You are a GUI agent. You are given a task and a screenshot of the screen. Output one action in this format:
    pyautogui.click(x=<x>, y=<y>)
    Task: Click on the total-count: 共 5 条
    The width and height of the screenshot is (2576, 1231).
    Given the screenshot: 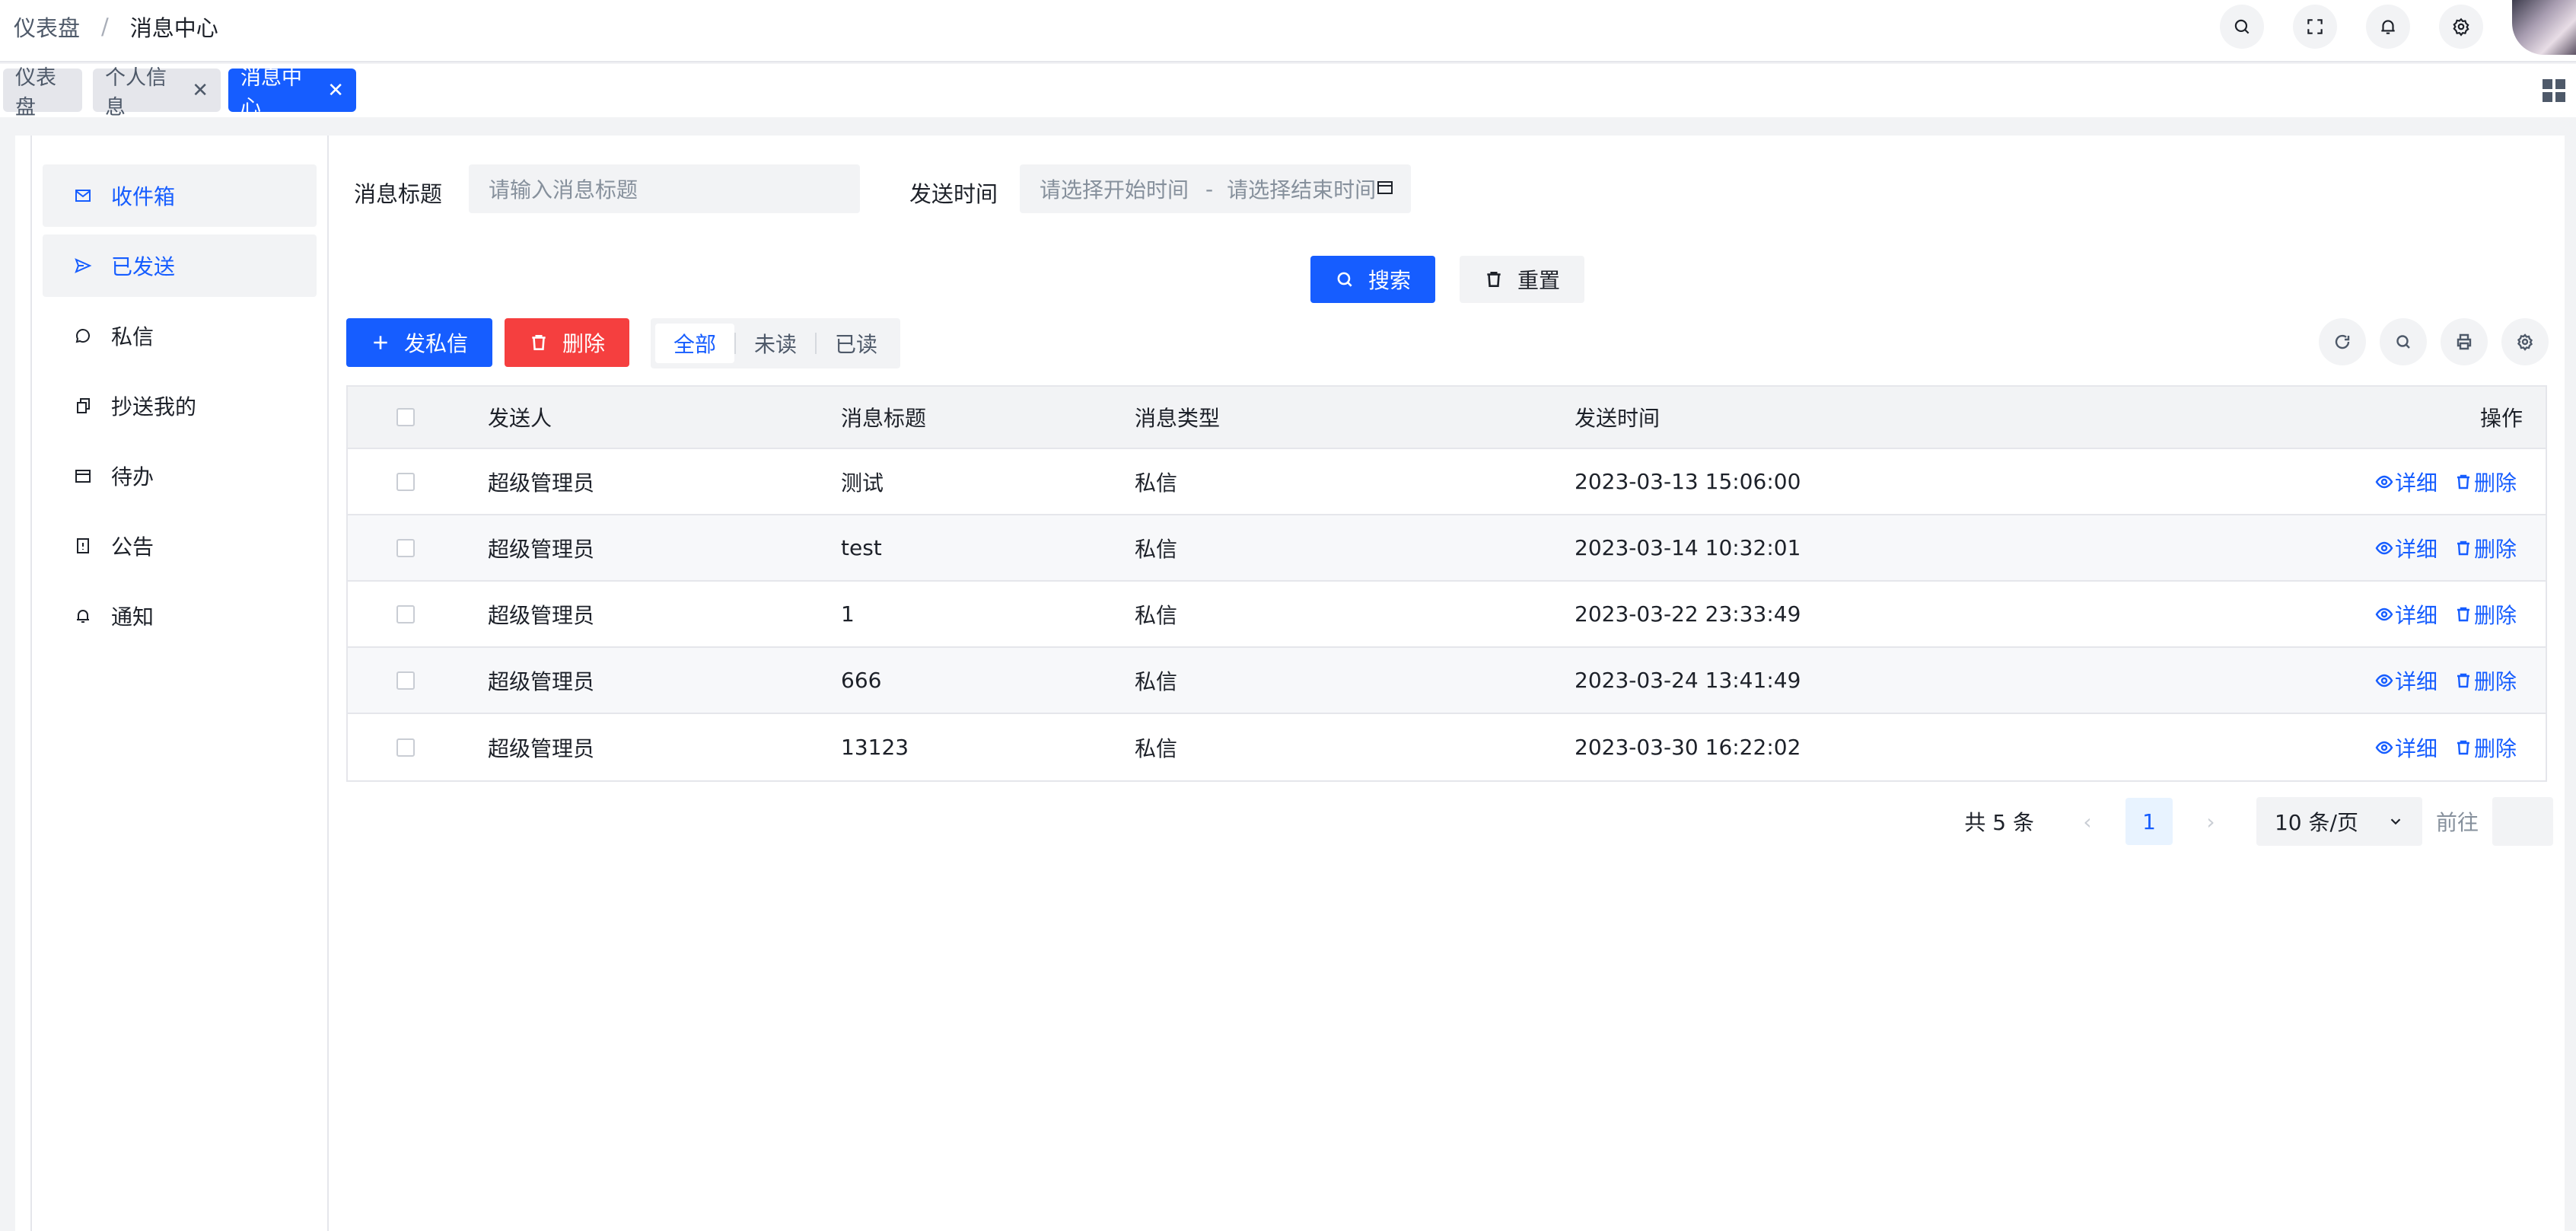 What is the action you would take?
    pyautogui.click(x=1999, y=822)
    